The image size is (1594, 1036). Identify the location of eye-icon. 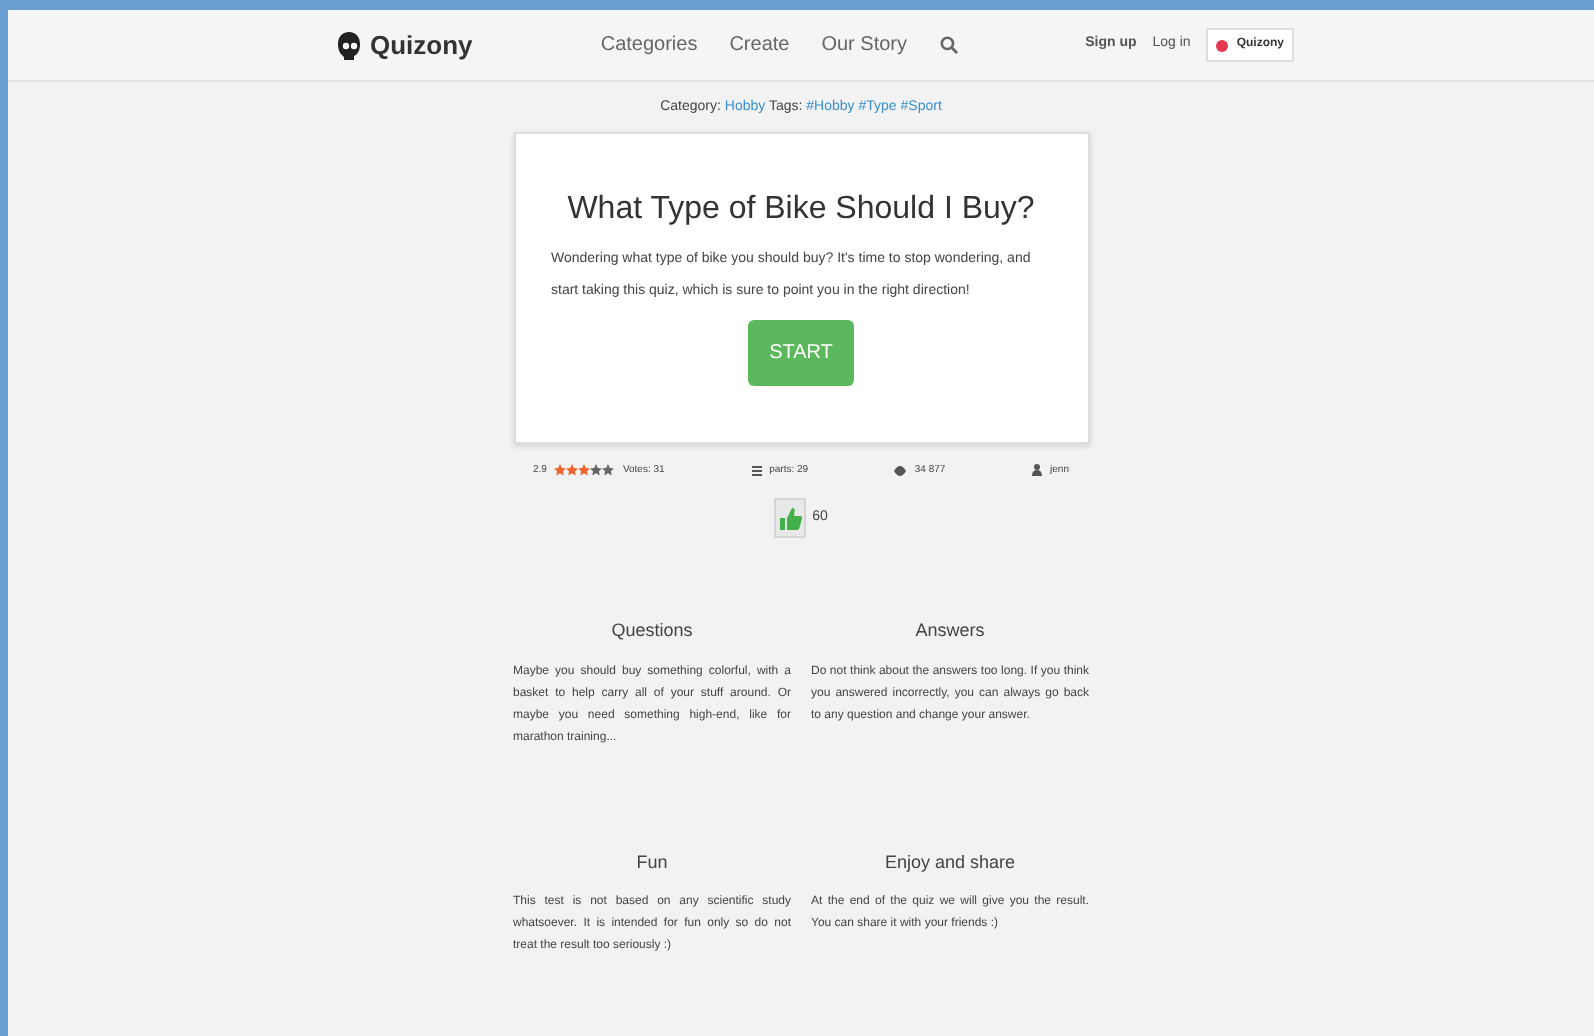
(900, 470).